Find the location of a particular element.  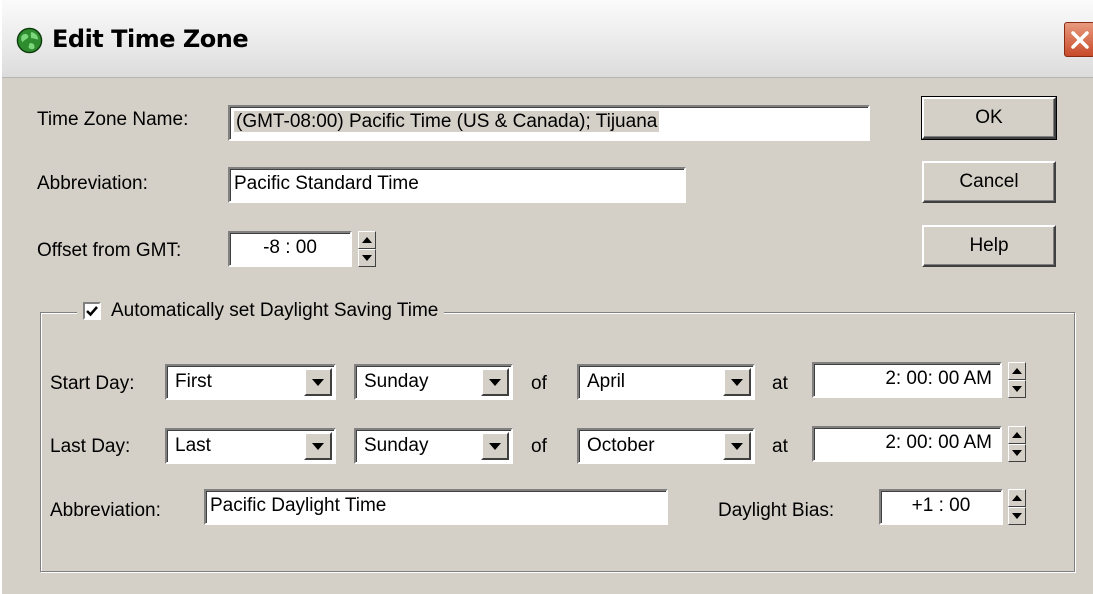

daylight-bias-field: +1 : 00 is located at coordinates (941, 507).